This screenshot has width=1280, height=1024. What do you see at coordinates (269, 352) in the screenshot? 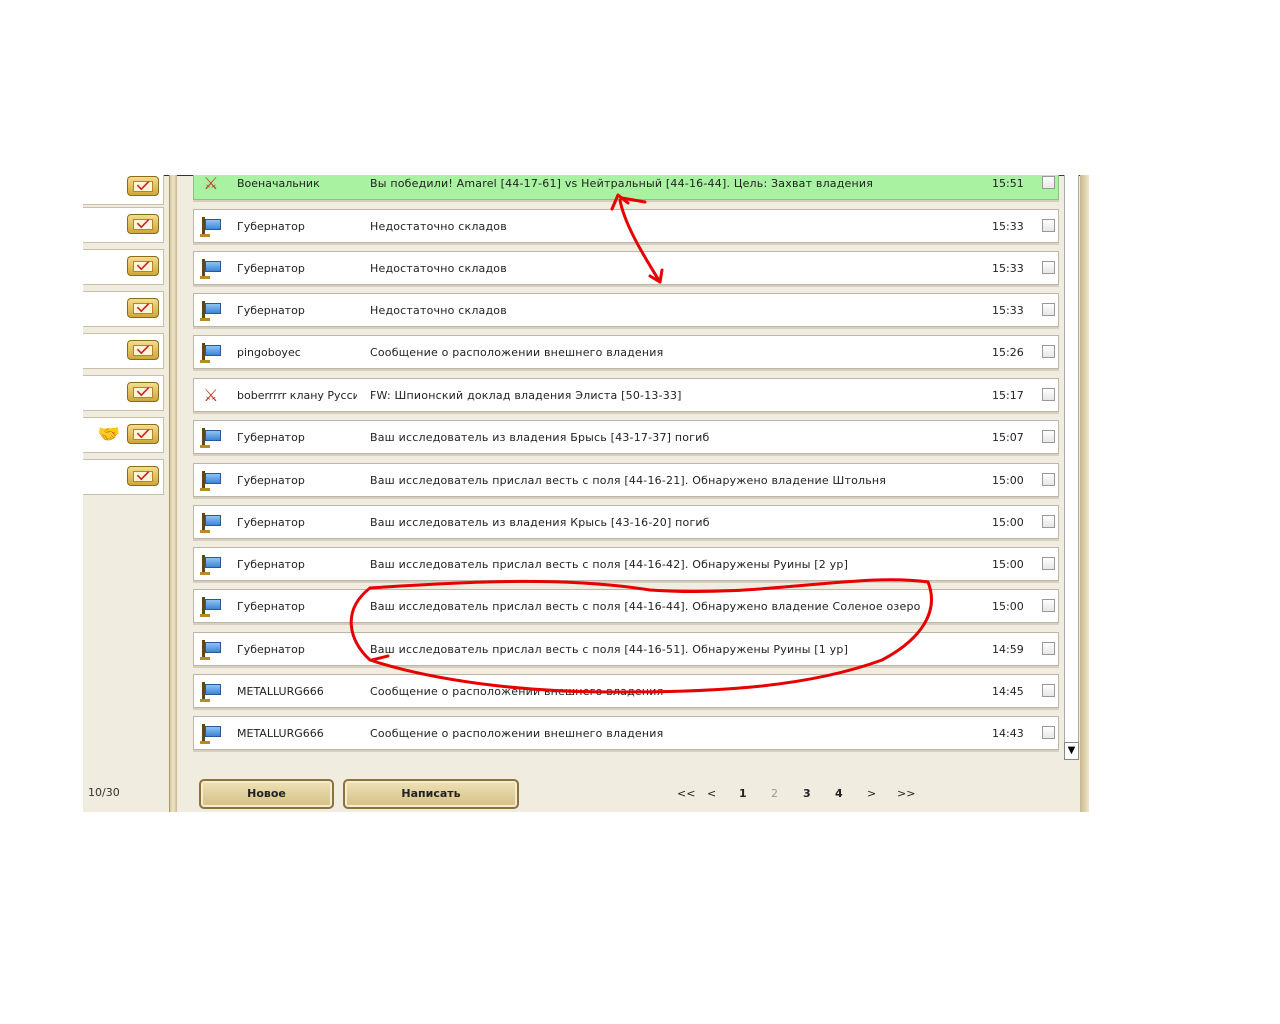
I see `message-sender: pingoboyec` at bounding box center [269, 352].